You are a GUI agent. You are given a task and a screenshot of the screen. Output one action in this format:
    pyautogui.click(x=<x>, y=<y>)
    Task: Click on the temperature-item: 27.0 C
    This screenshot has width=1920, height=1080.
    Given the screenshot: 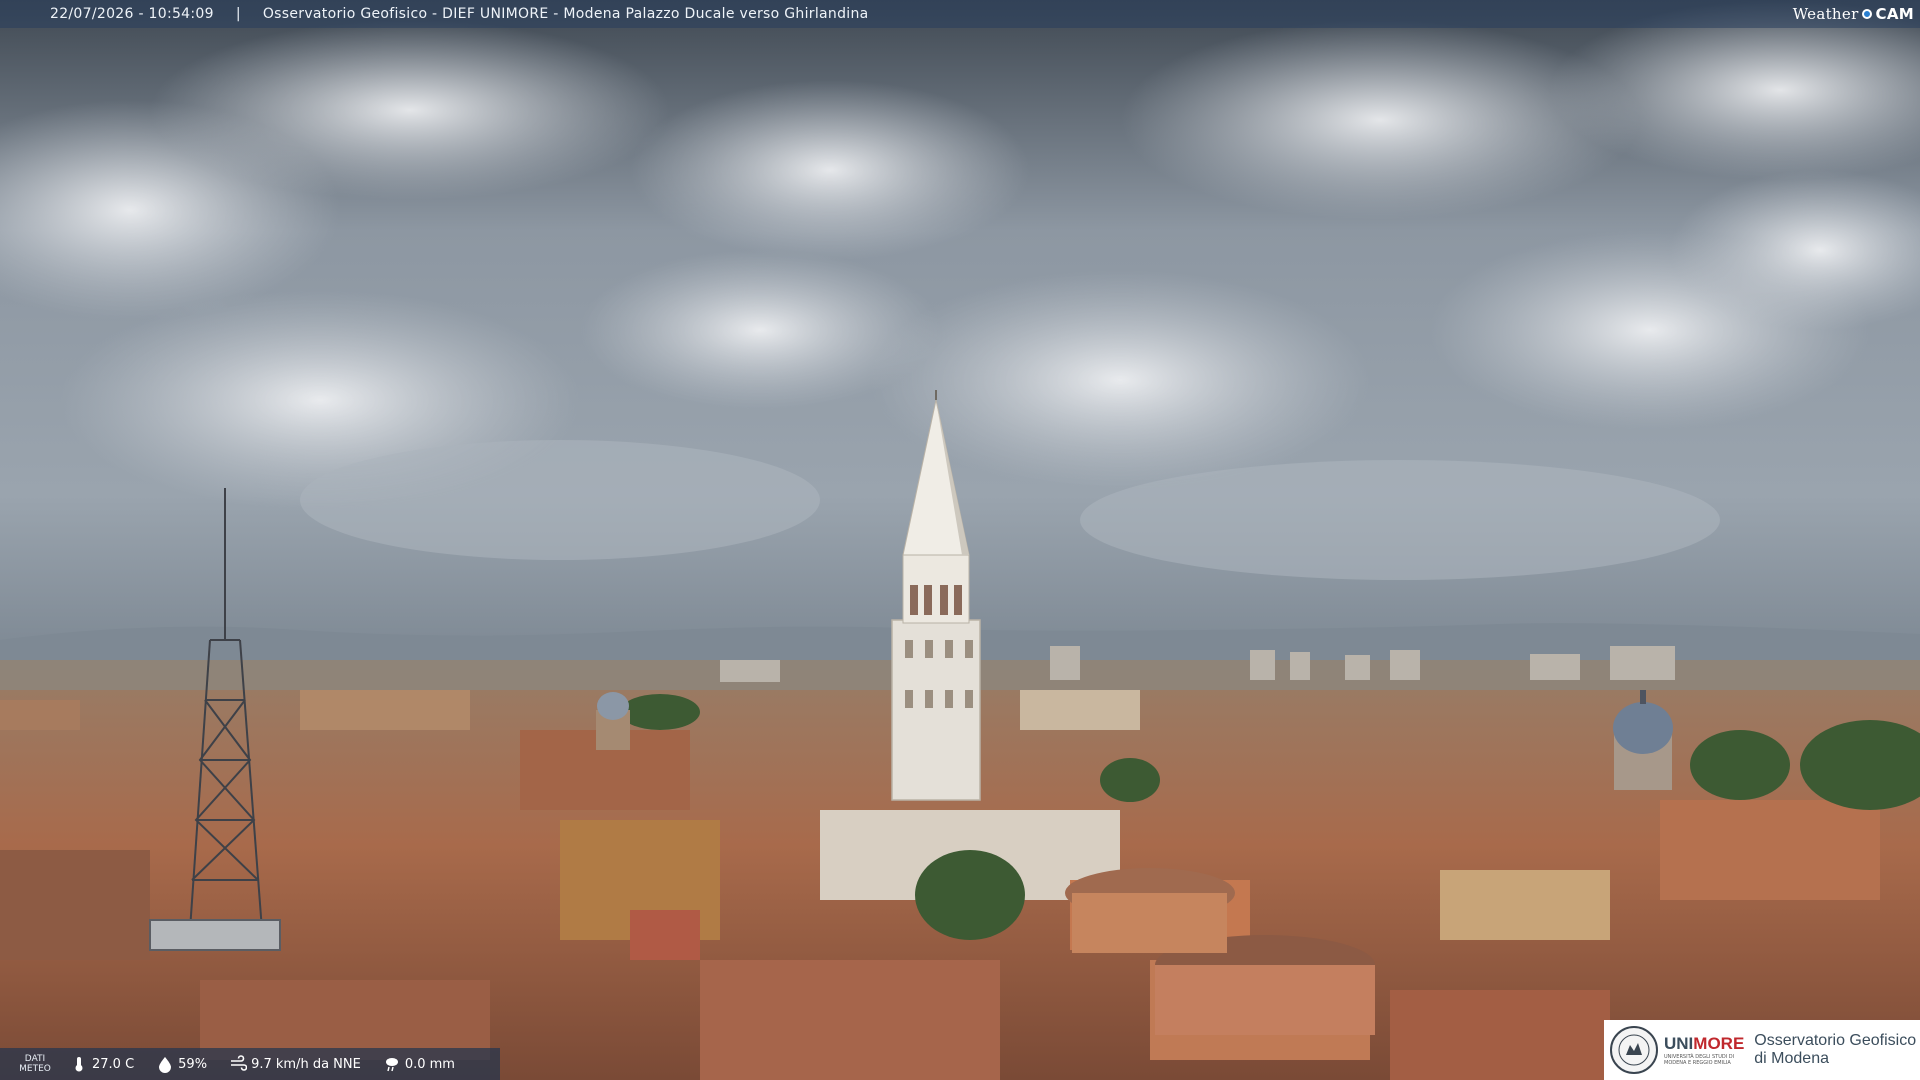 What is the action you would take?
    pyautogui.click(x=102, y=1064)
    